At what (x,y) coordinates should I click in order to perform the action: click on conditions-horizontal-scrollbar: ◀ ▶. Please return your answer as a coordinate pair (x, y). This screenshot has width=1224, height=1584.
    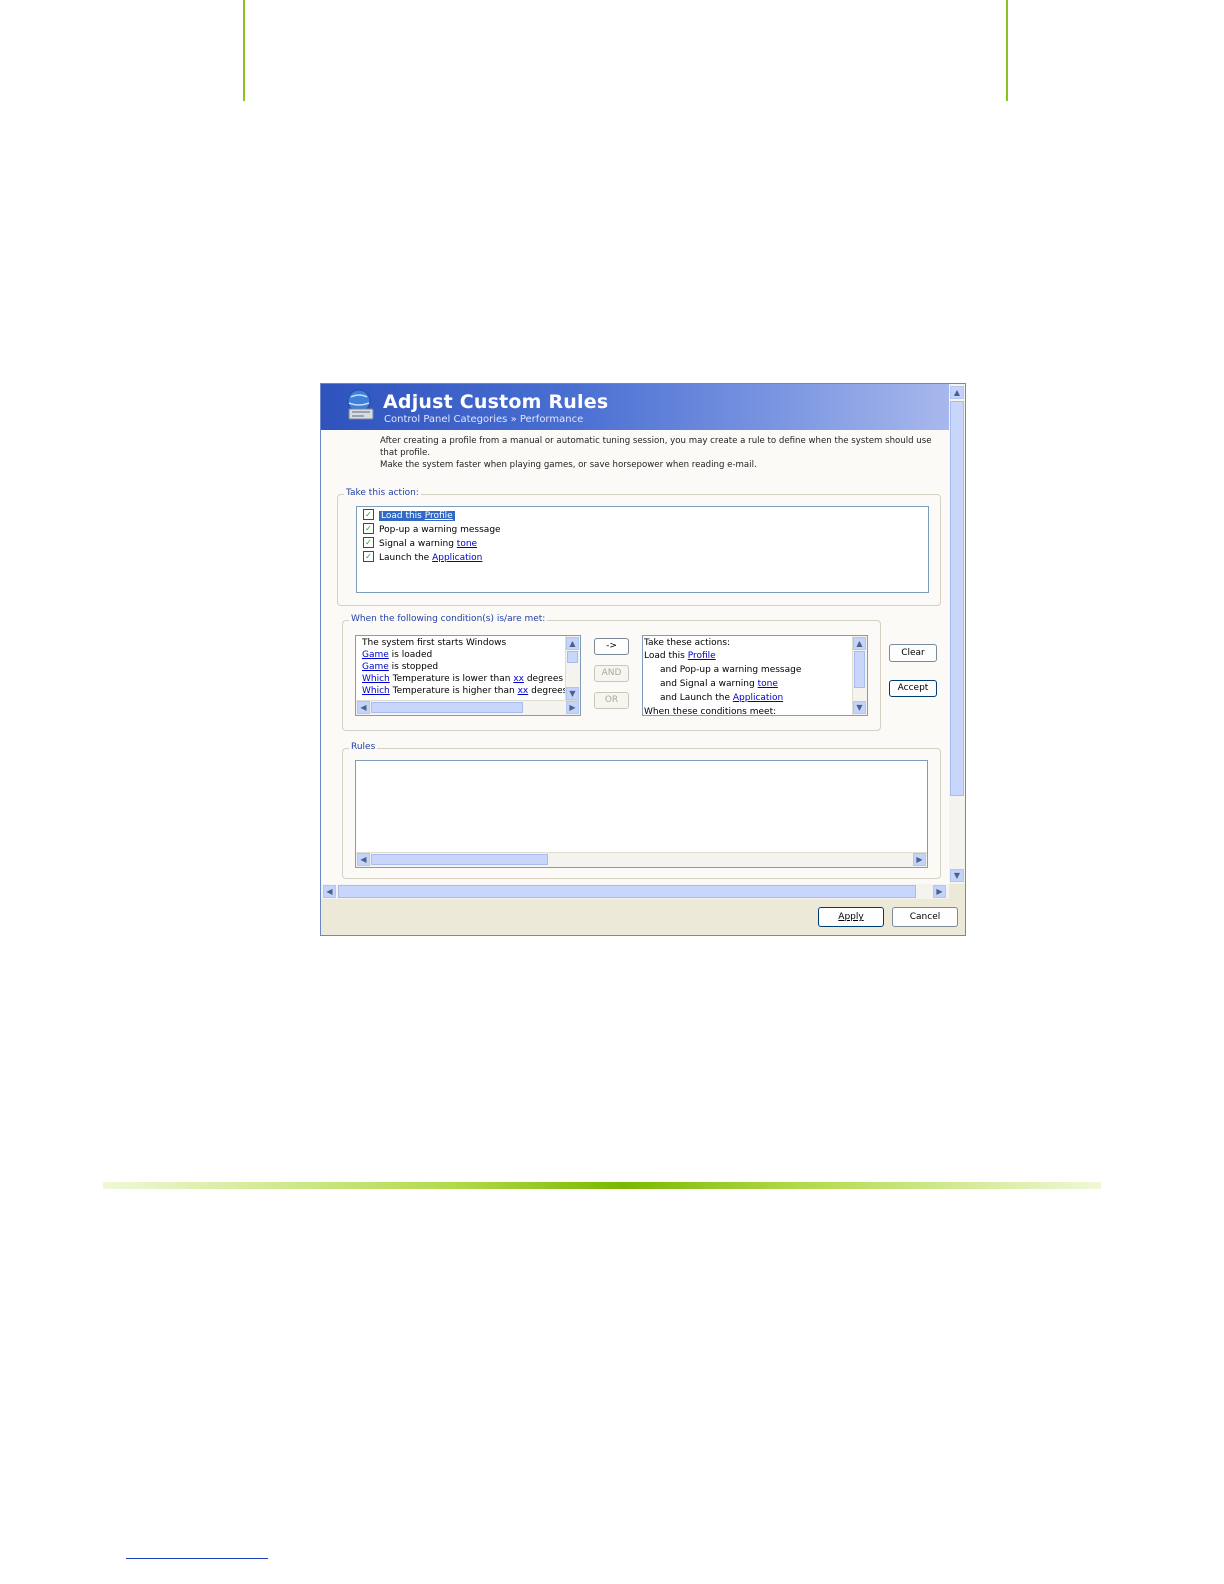
    Looking at the image, I should click on (468, 707).